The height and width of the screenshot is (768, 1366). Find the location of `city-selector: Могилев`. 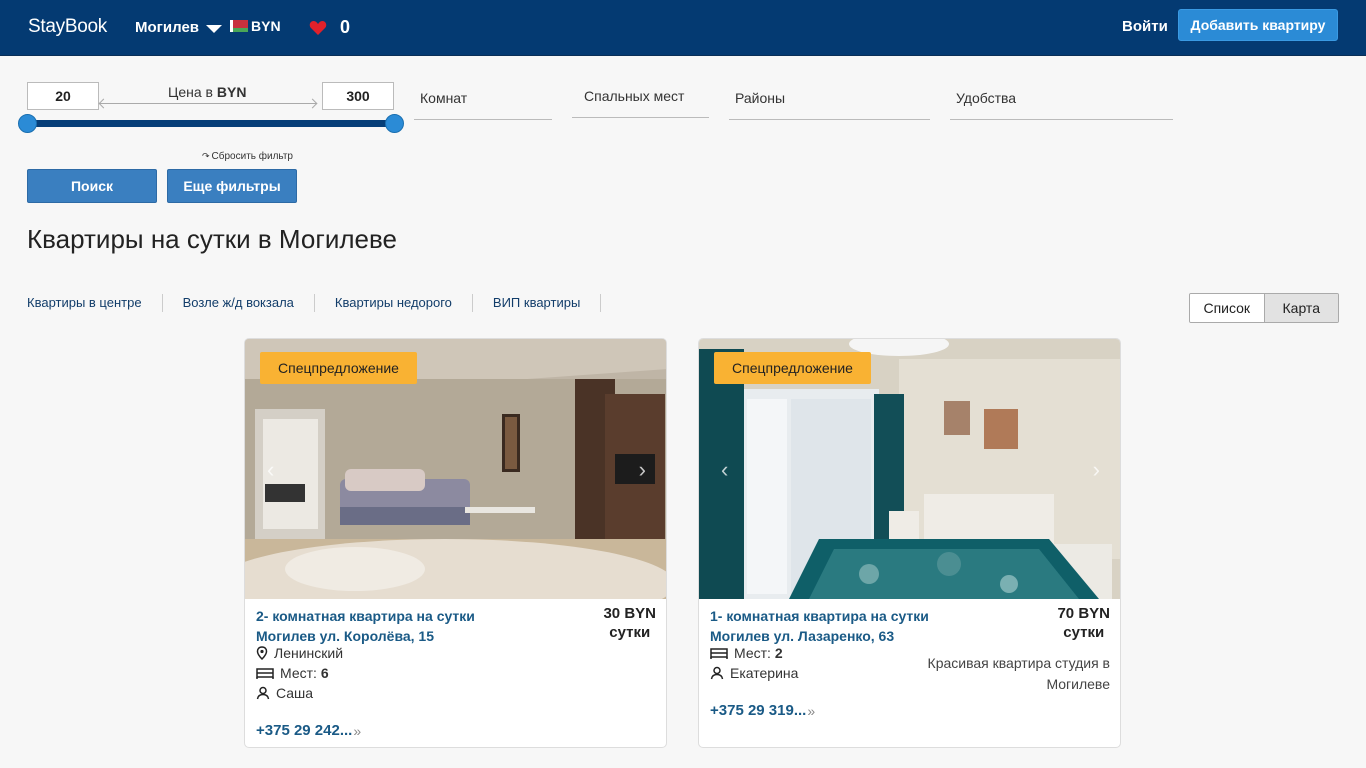

city-selector: Могилев is located at coordinates (179, 27).